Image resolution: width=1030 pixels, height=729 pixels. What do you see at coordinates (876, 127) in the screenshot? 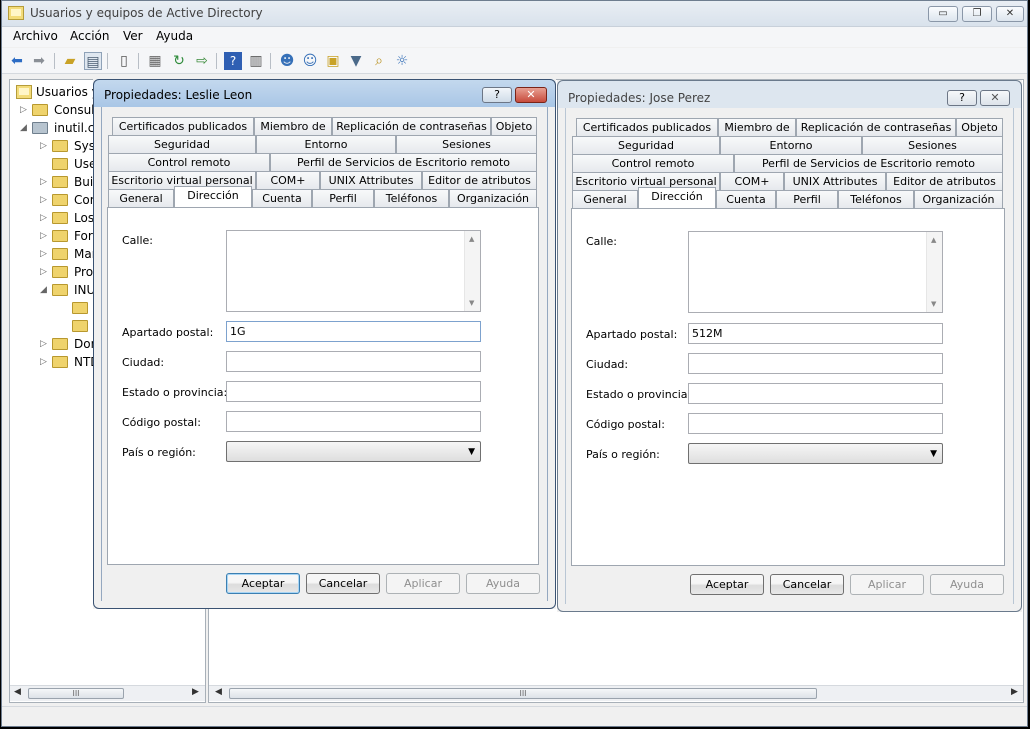
I see `tab-replicacion: Replicación de contraseñas` at bounding box center [876, 127].